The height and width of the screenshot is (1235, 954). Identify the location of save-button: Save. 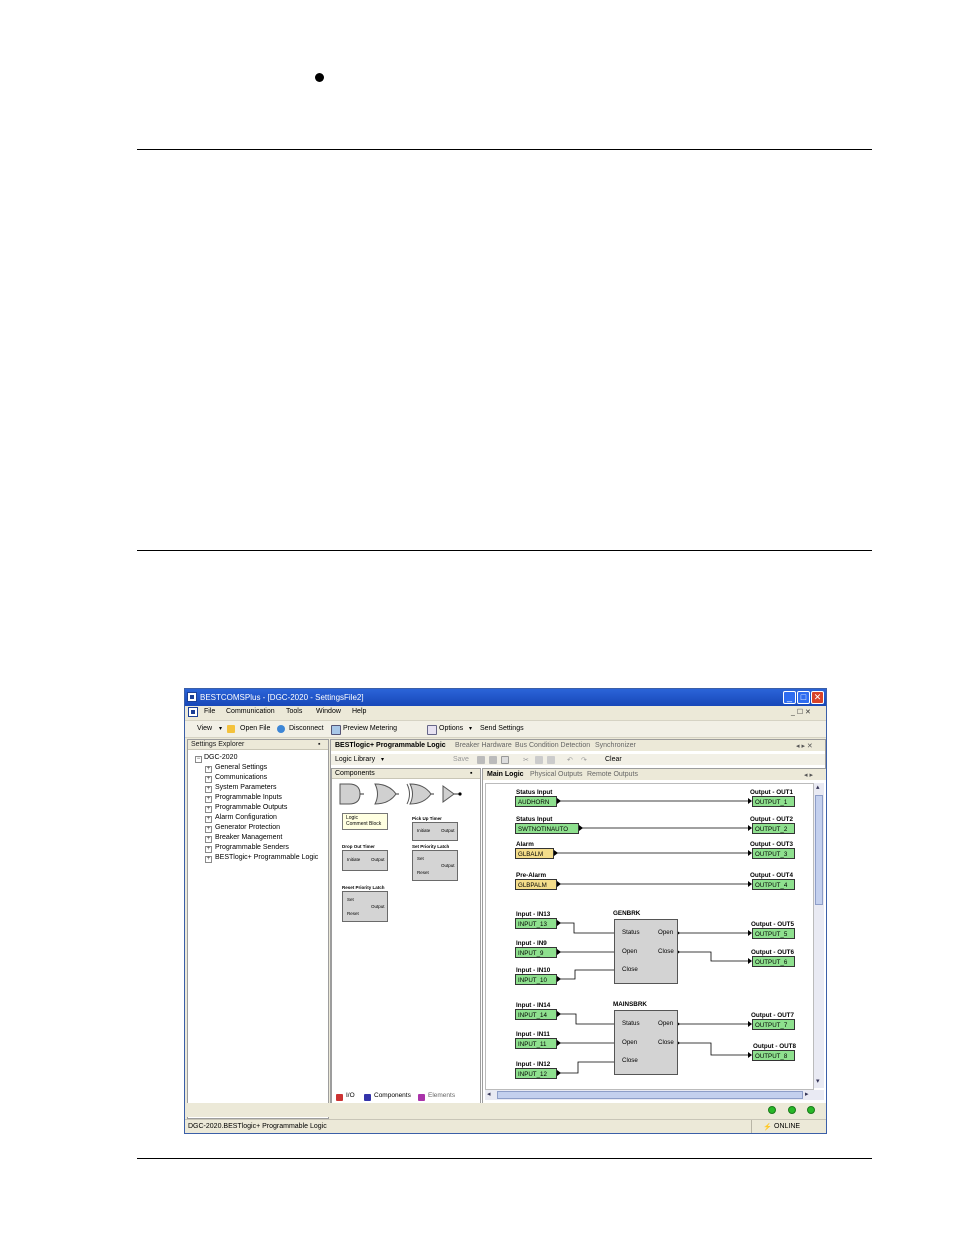
(461, 759).